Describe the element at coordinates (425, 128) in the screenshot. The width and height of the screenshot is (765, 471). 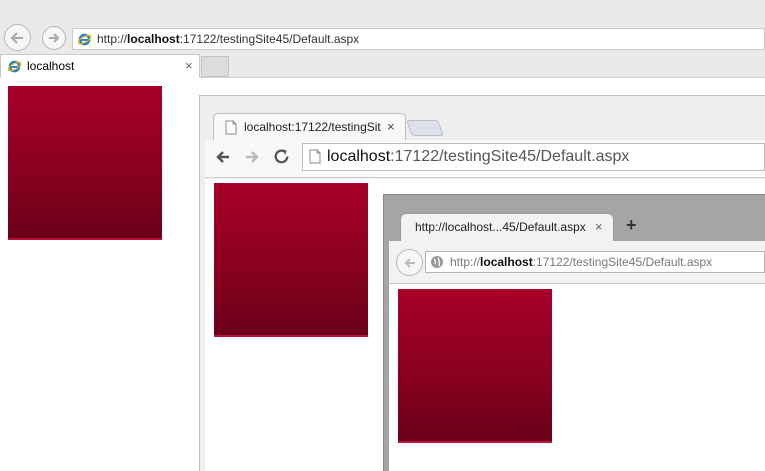
I see `chrome-new-tab-button` at that location.